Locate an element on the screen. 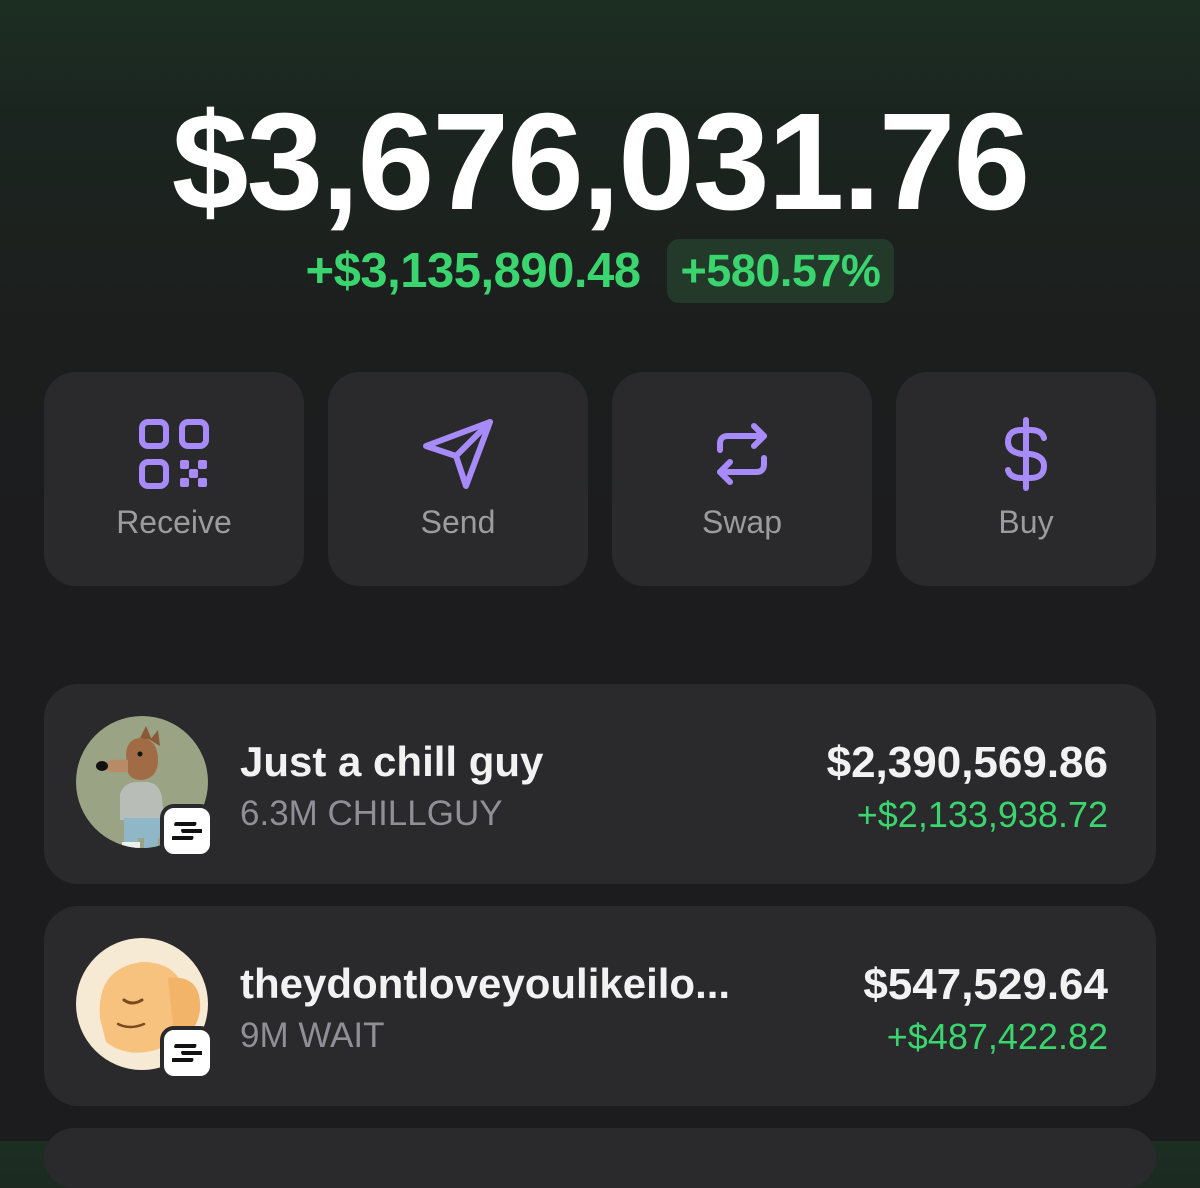 This screenshot has height=1188, width=1200. token-quantity: 9M WAIT is located at coordinates (312, 1035).